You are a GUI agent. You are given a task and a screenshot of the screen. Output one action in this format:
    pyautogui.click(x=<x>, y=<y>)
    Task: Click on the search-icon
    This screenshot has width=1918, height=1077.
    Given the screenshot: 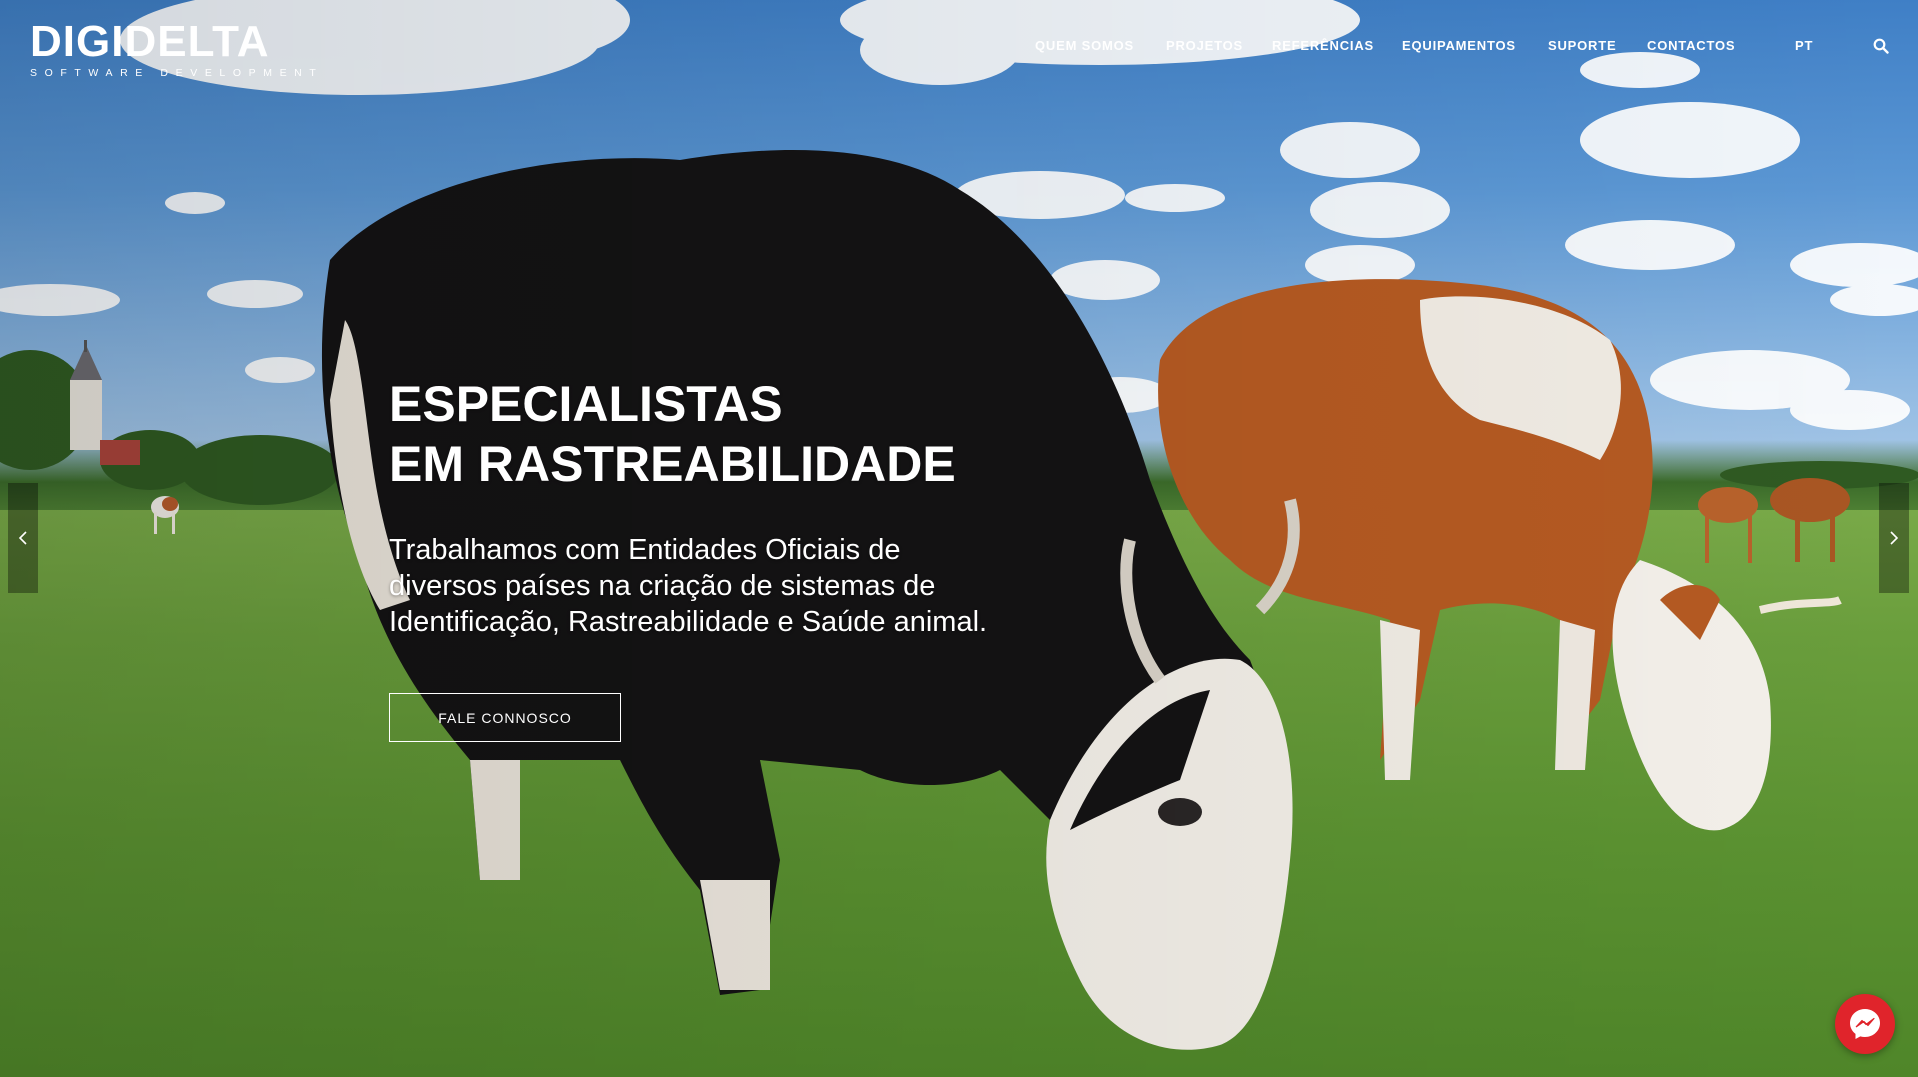 What is the action you would take?
    pyautogui.click(x=1881, y=46)
    